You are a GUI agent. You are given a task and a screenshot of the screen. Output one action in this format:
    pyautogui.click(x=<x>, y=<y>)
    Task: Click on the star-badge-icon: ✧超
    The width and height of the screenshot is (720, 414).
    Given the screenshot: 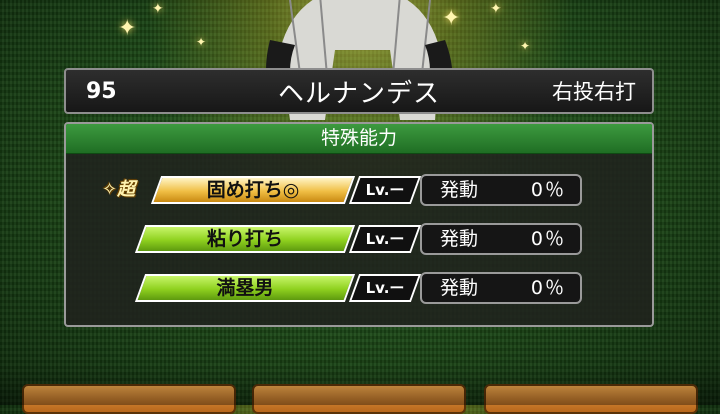 What is the action you would take?
    pyautogui.click(x=119, y=189)
    